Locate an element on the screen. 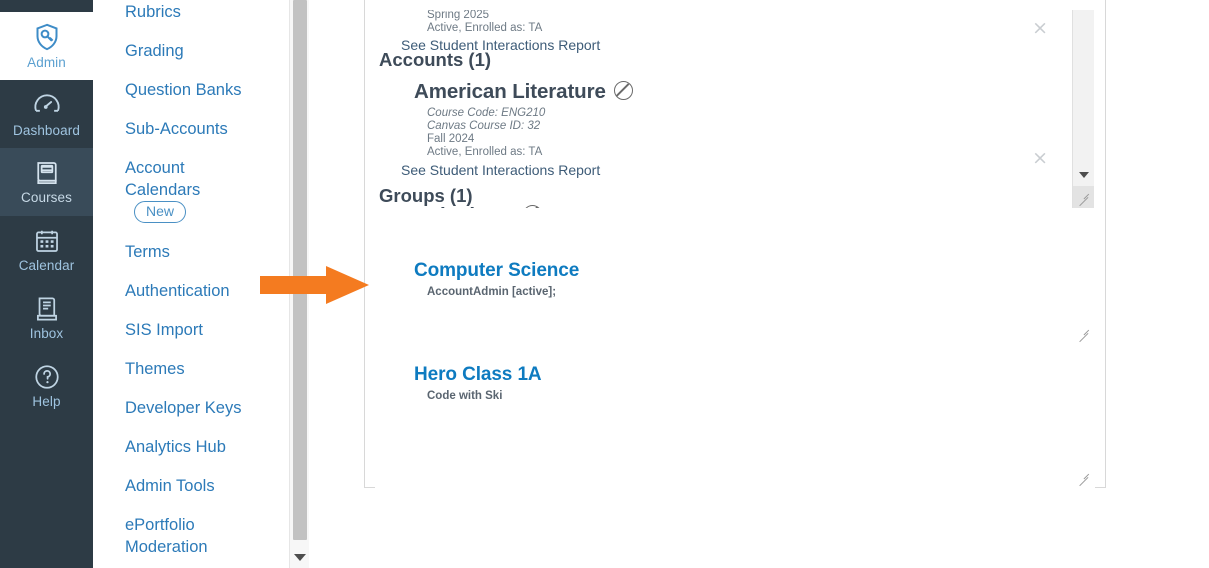 This screenshot has height=568, width=1209. account-nav-item-themes: Themes is located at coordinates (191, 368).